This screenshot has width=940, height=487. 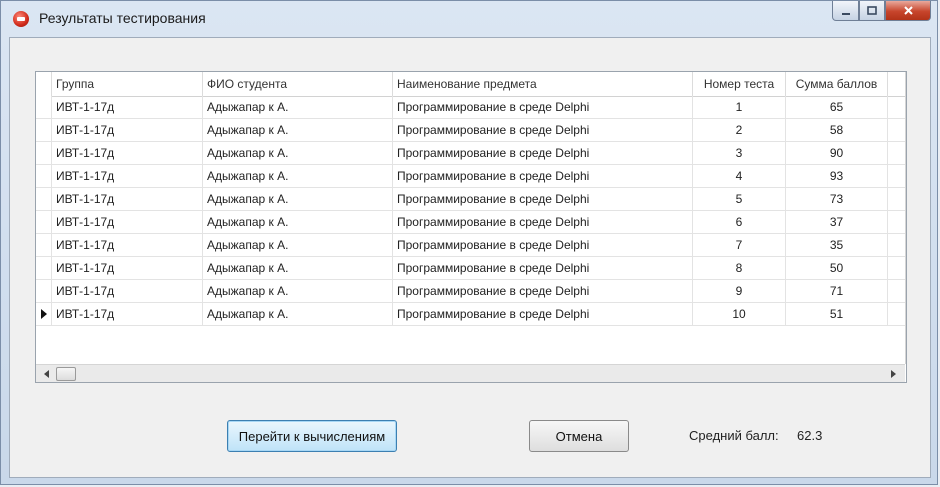 I want to click on cell-test-number: 10, so click(x=739, y=314).